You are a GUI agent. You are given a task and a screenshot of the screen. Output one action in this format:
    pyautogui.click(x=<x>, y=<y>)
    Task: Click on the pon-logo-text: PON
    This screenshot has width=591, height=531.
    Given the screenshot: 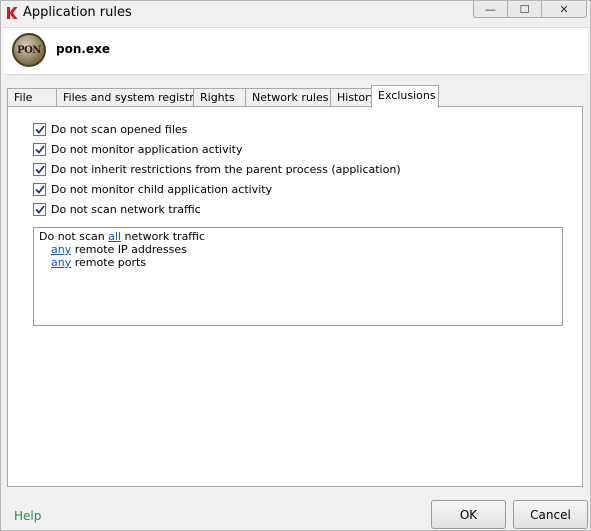 What is the action you would take?
    pyautogui.click(x=29, y=50)
    